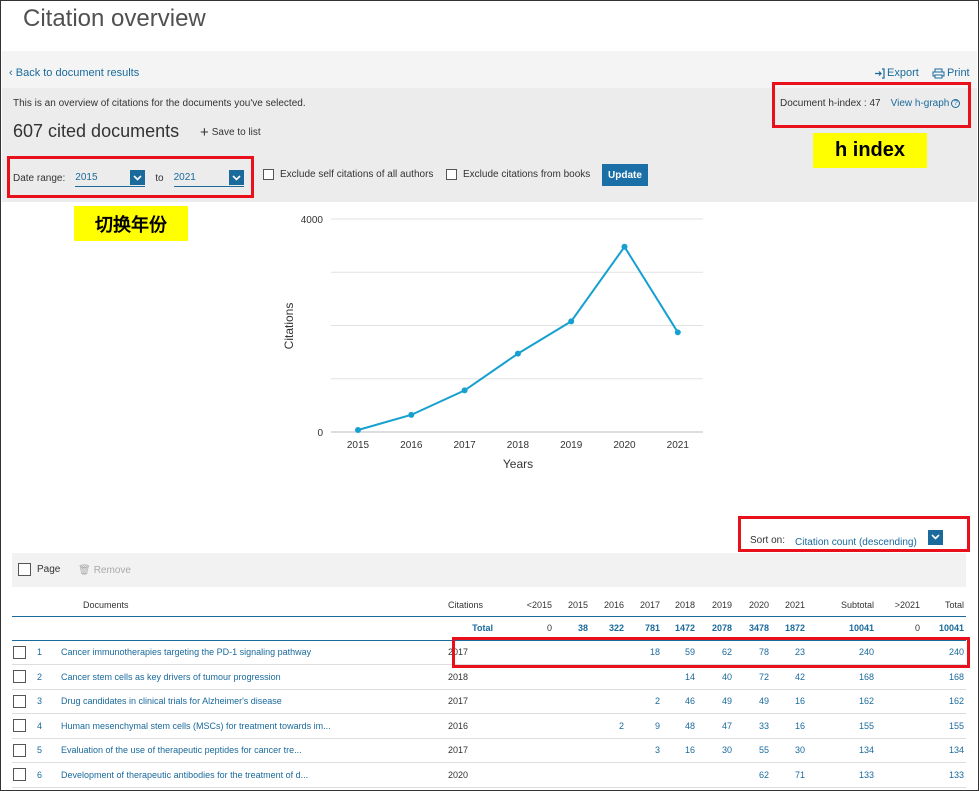 This screenshot has height=791, width=979. Describe the element at coordinates (358, 445) in the screenshot. I see `x-tick-label: 2015` at that location.